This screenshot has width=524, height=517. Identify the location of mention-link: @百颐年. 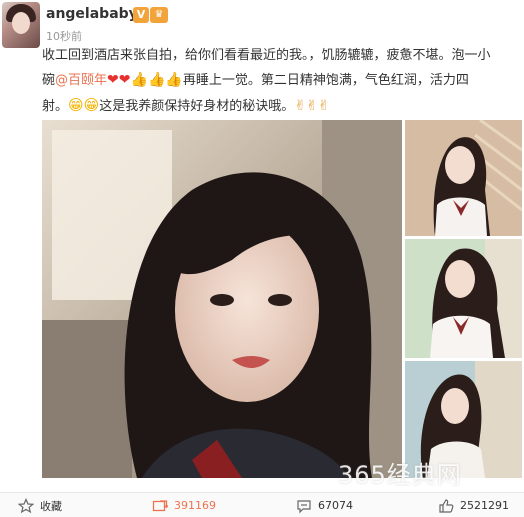
(81, 80).